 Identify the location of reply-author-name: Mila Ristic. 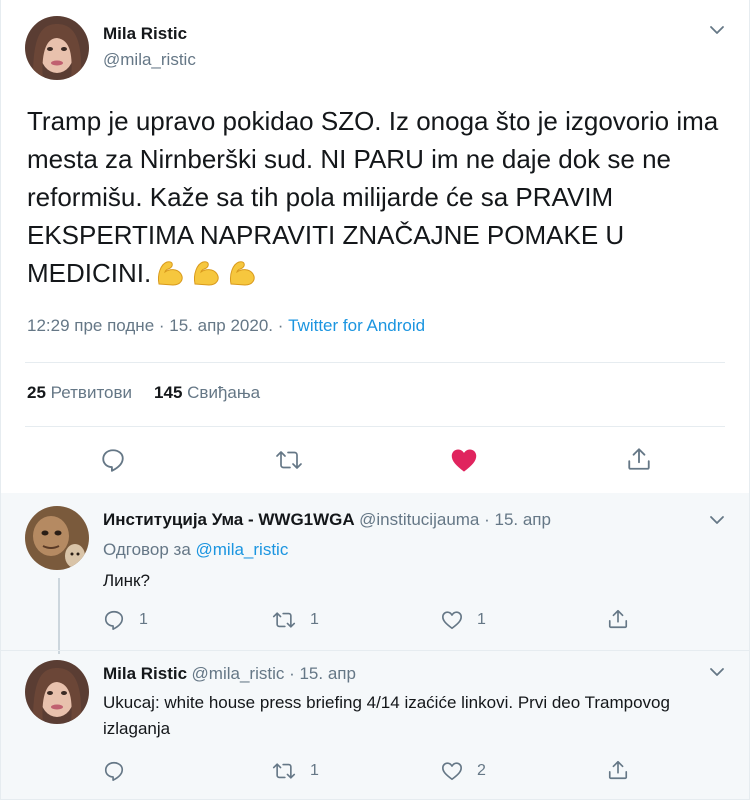
(145, 673).